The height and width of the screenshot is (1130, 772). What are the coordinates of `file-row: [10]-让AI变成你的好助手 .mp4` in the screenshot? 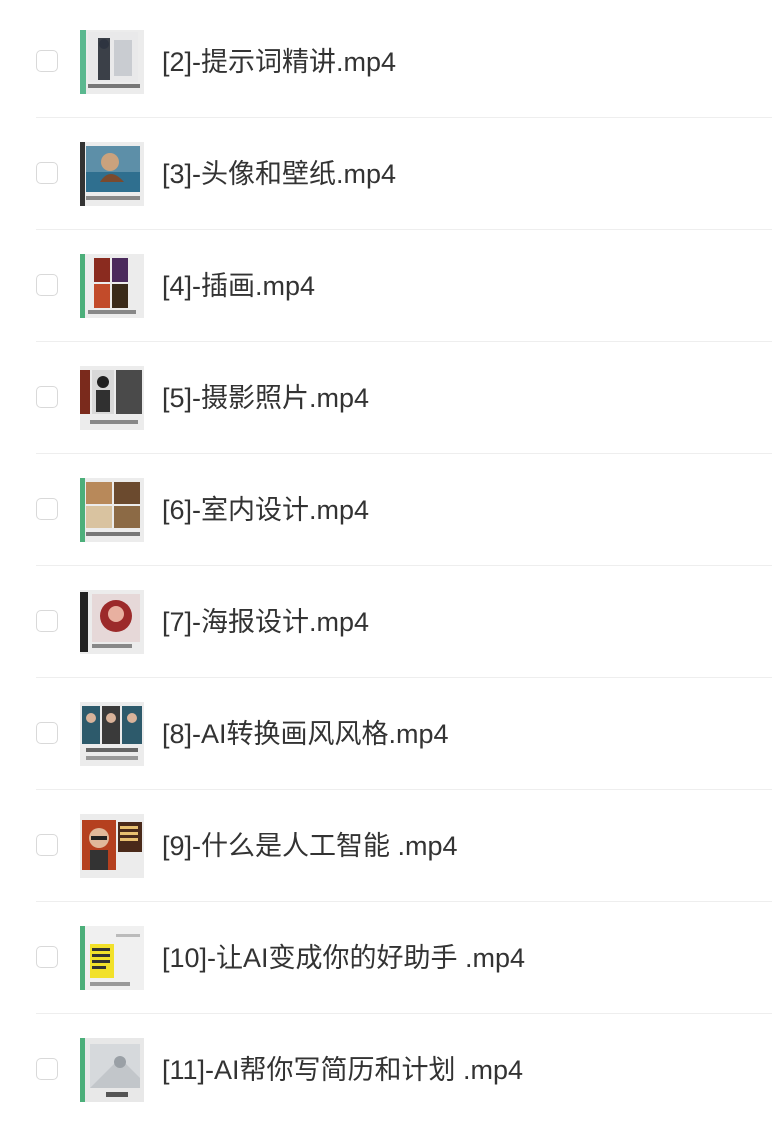 It's located at (386, 958).